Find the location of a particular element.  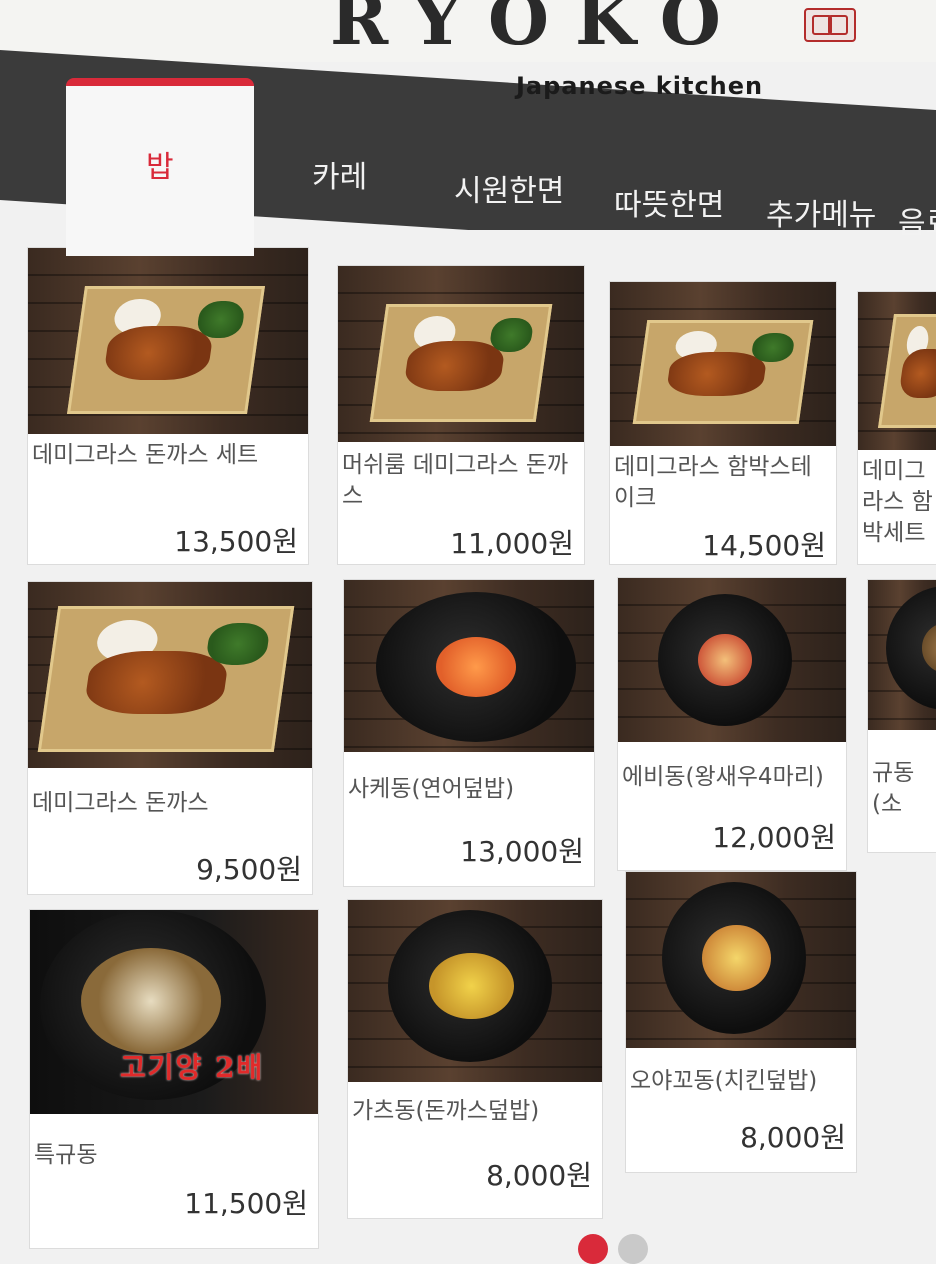

menu-item: 데미그라스 돈까스 세트 13,500원 is located at coordinates (168, 406).